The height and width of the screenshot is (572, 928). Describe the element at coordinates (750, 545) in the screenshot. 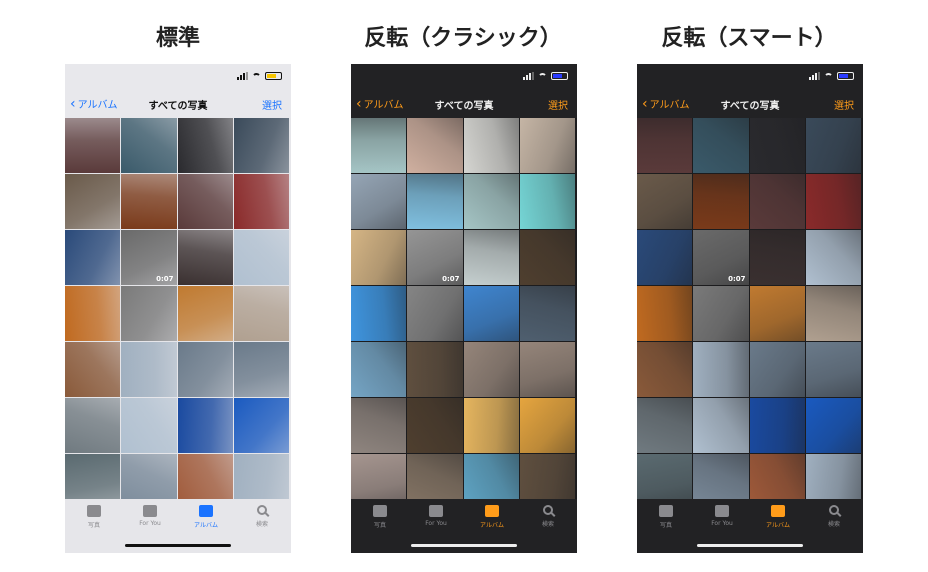

I see `home-indicator` at that location.